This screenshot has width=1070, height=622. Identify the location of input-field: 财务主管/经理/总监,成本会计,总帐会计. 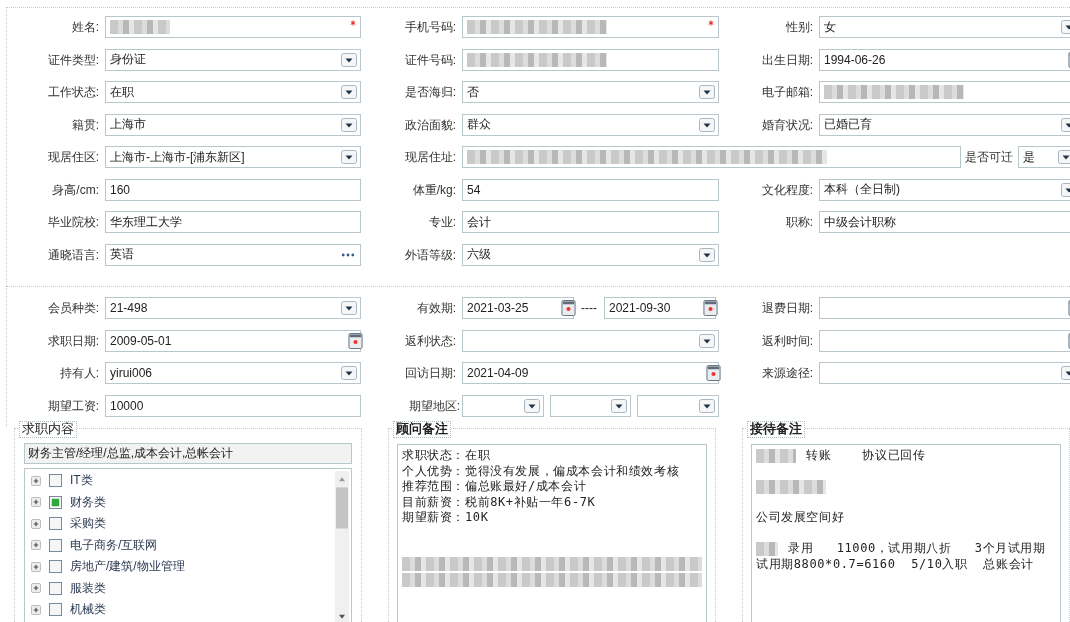
(188, 453).